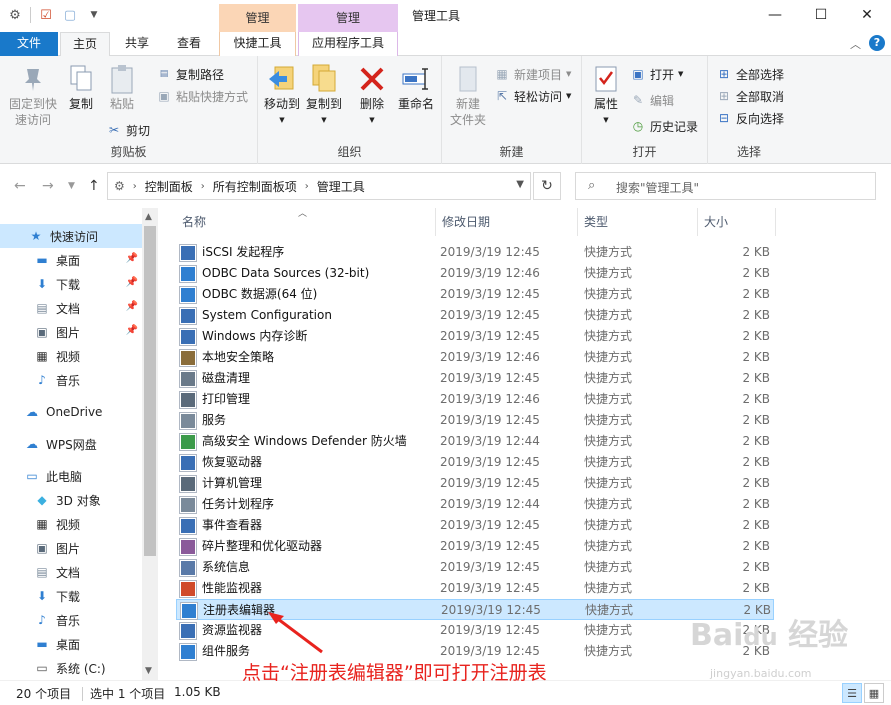  I want to click on nav-item-desktop: ▬ 桌面 📌, so click(71, 260).